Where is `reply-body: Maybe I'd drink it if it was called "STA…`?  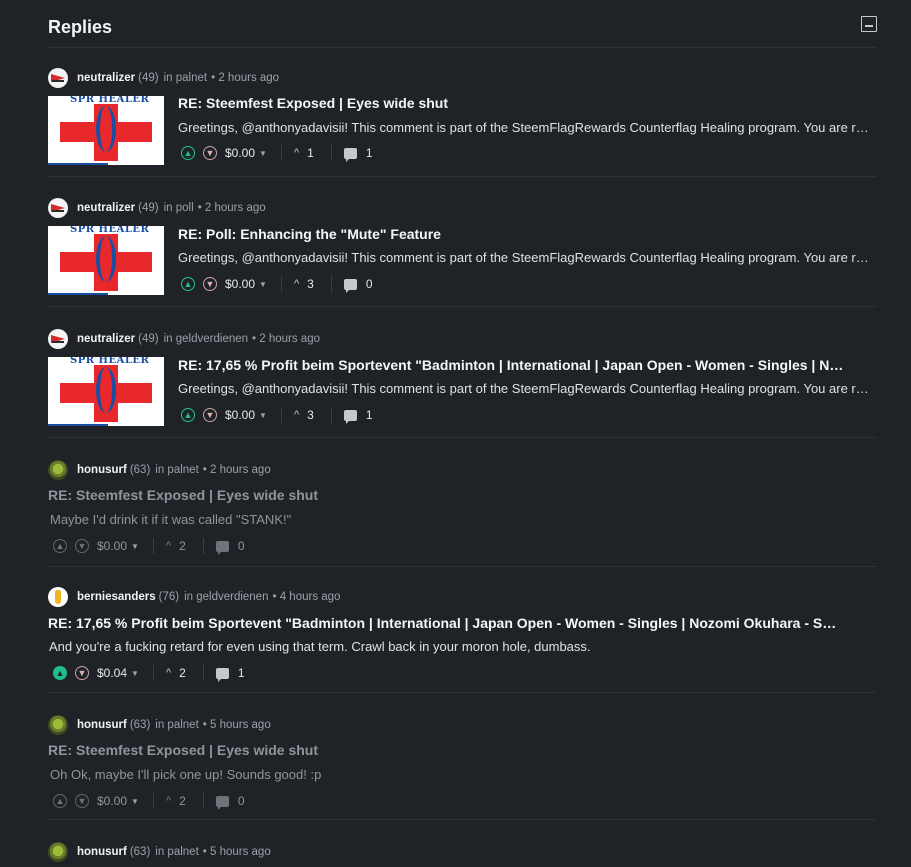
reply-body: Maybe I'd drink it if it was called "STA… is located at coordinates (450, 520).